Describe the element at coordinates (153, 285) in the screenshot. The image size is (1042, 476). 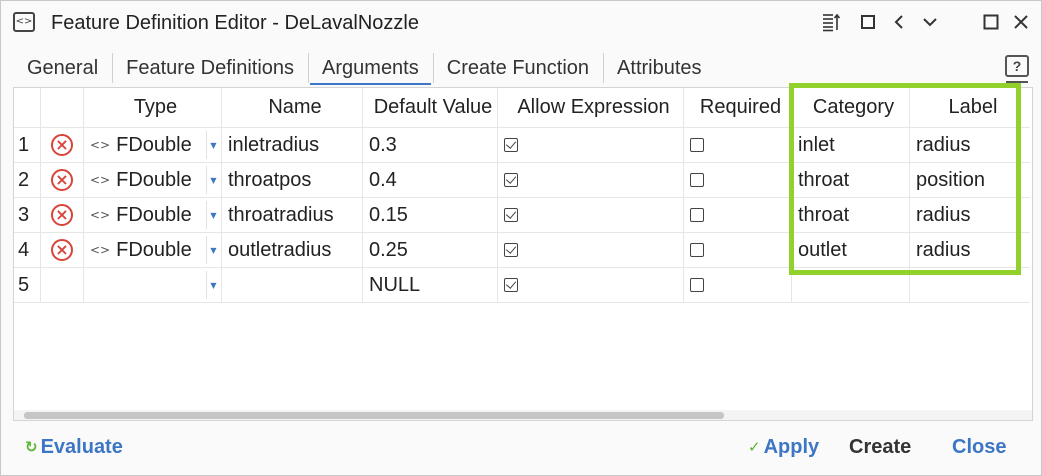
I see `type-cell: ▼` at that location.